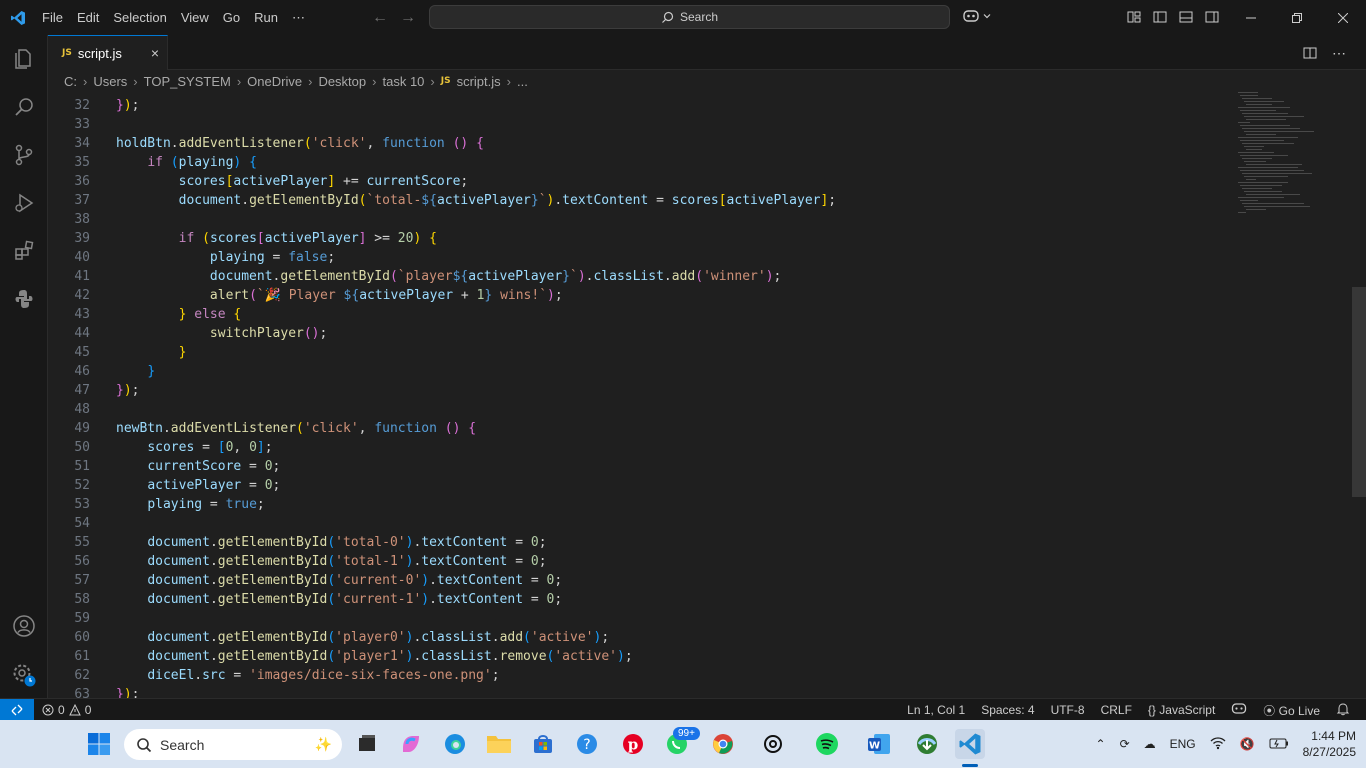  I want to click on menu-go: Go, so click(231, 17).